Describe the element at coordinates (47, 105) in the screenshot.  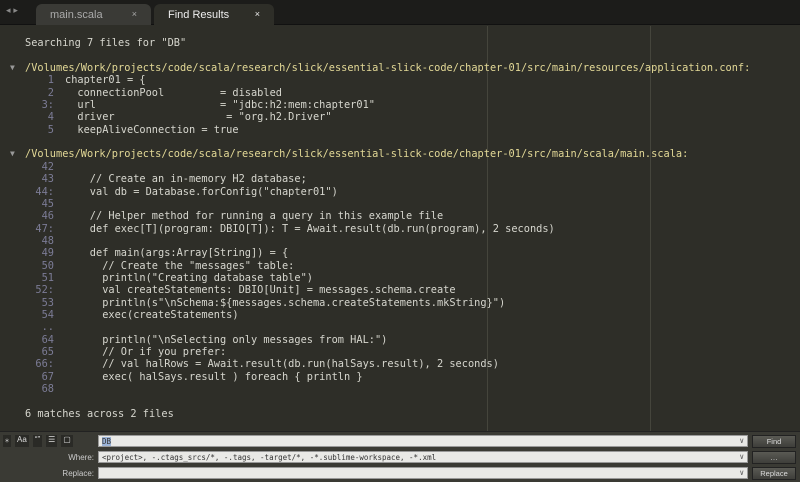
I see `line-number: 3:` at that location.